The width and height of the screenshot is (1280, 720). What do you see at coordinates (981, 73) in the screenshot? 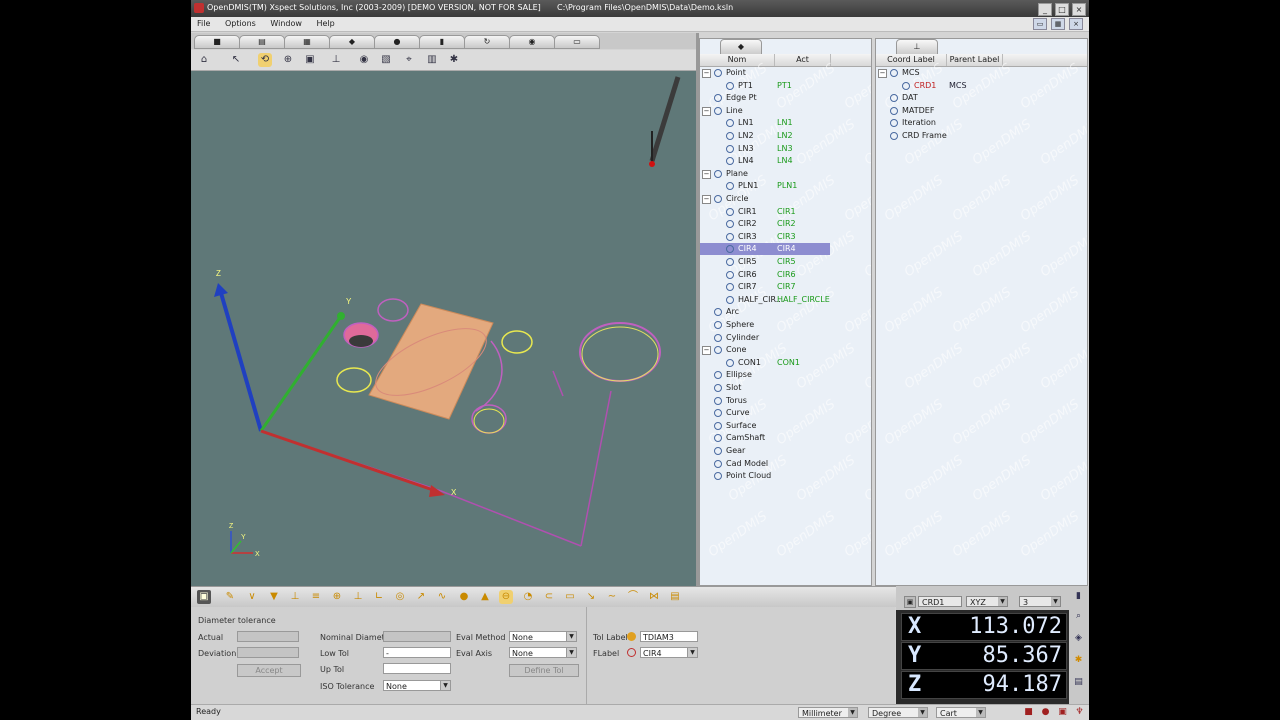
I see `coord-row: − MCS` at bounding box center [981, 73].